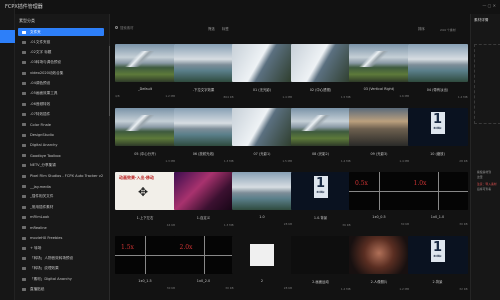 This screenshot has height=300, width=500. I want to click on asset-name: 10 (缩放), so click(437, 154).